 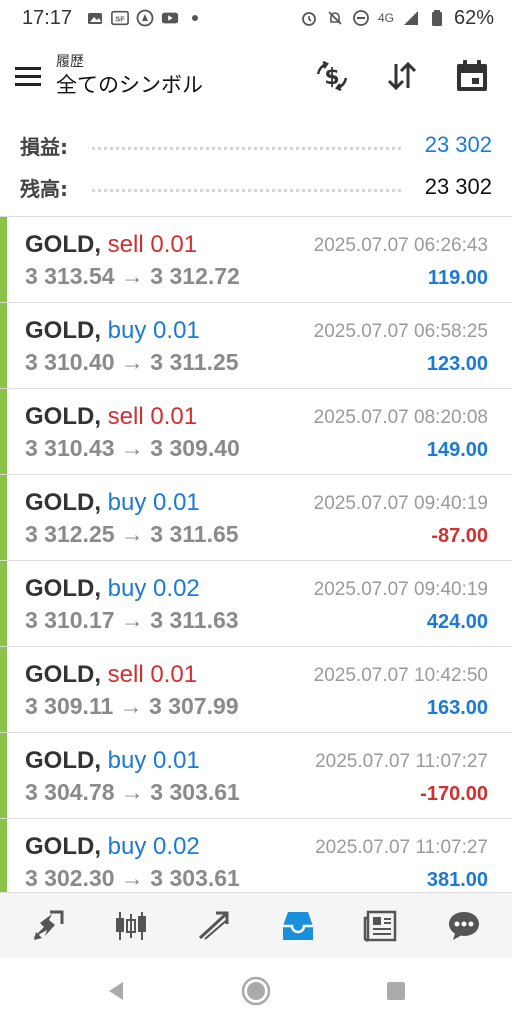 I want to click on nav-chart, so click(x=131, y=926).